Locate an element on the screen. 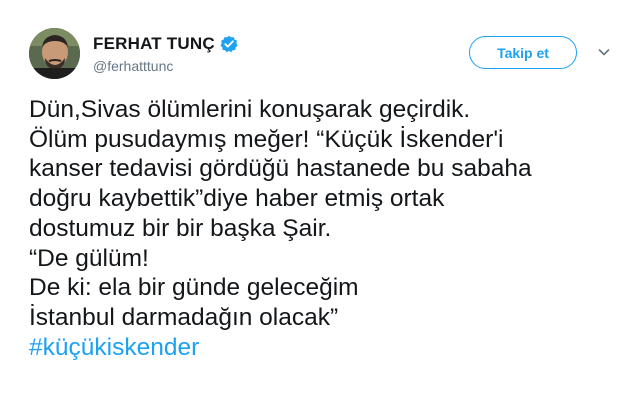 Image resolution: width=640 pixels, height=402 pixels. tweet-line: Dün,Sivas ölümlerini konuşarak geçirdik. is located at coordinates (250, 109).